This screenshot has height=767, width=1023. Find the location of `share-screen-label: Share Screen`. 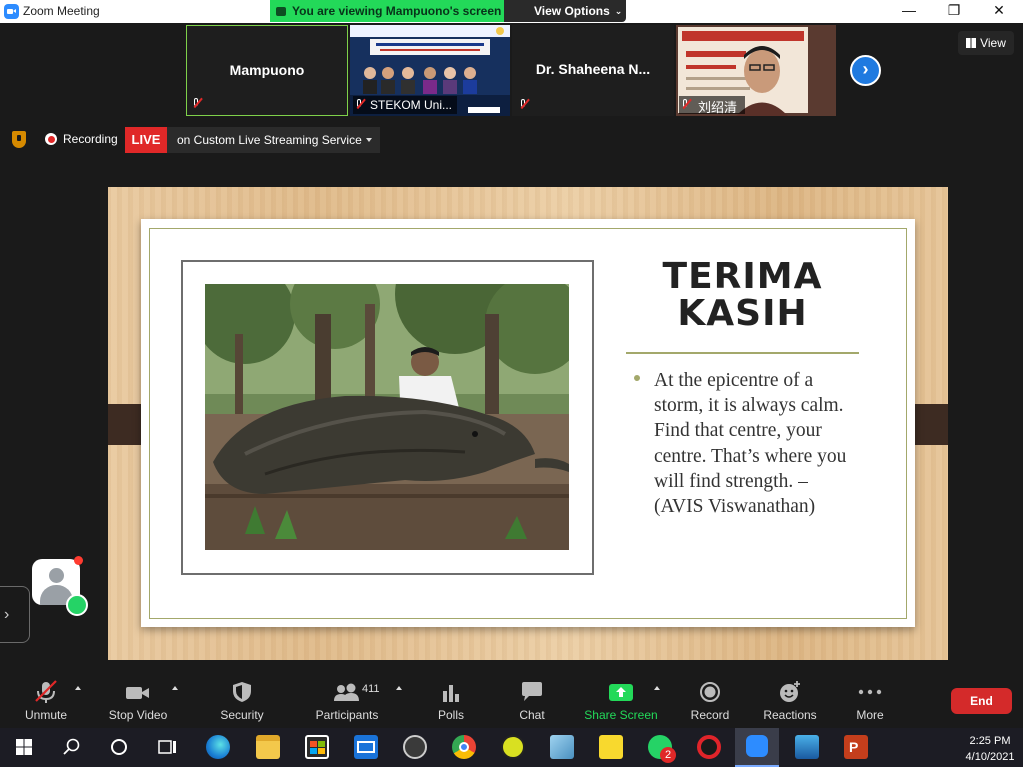

share-screen-label: Share Screen is located at coordinates (621, 715).